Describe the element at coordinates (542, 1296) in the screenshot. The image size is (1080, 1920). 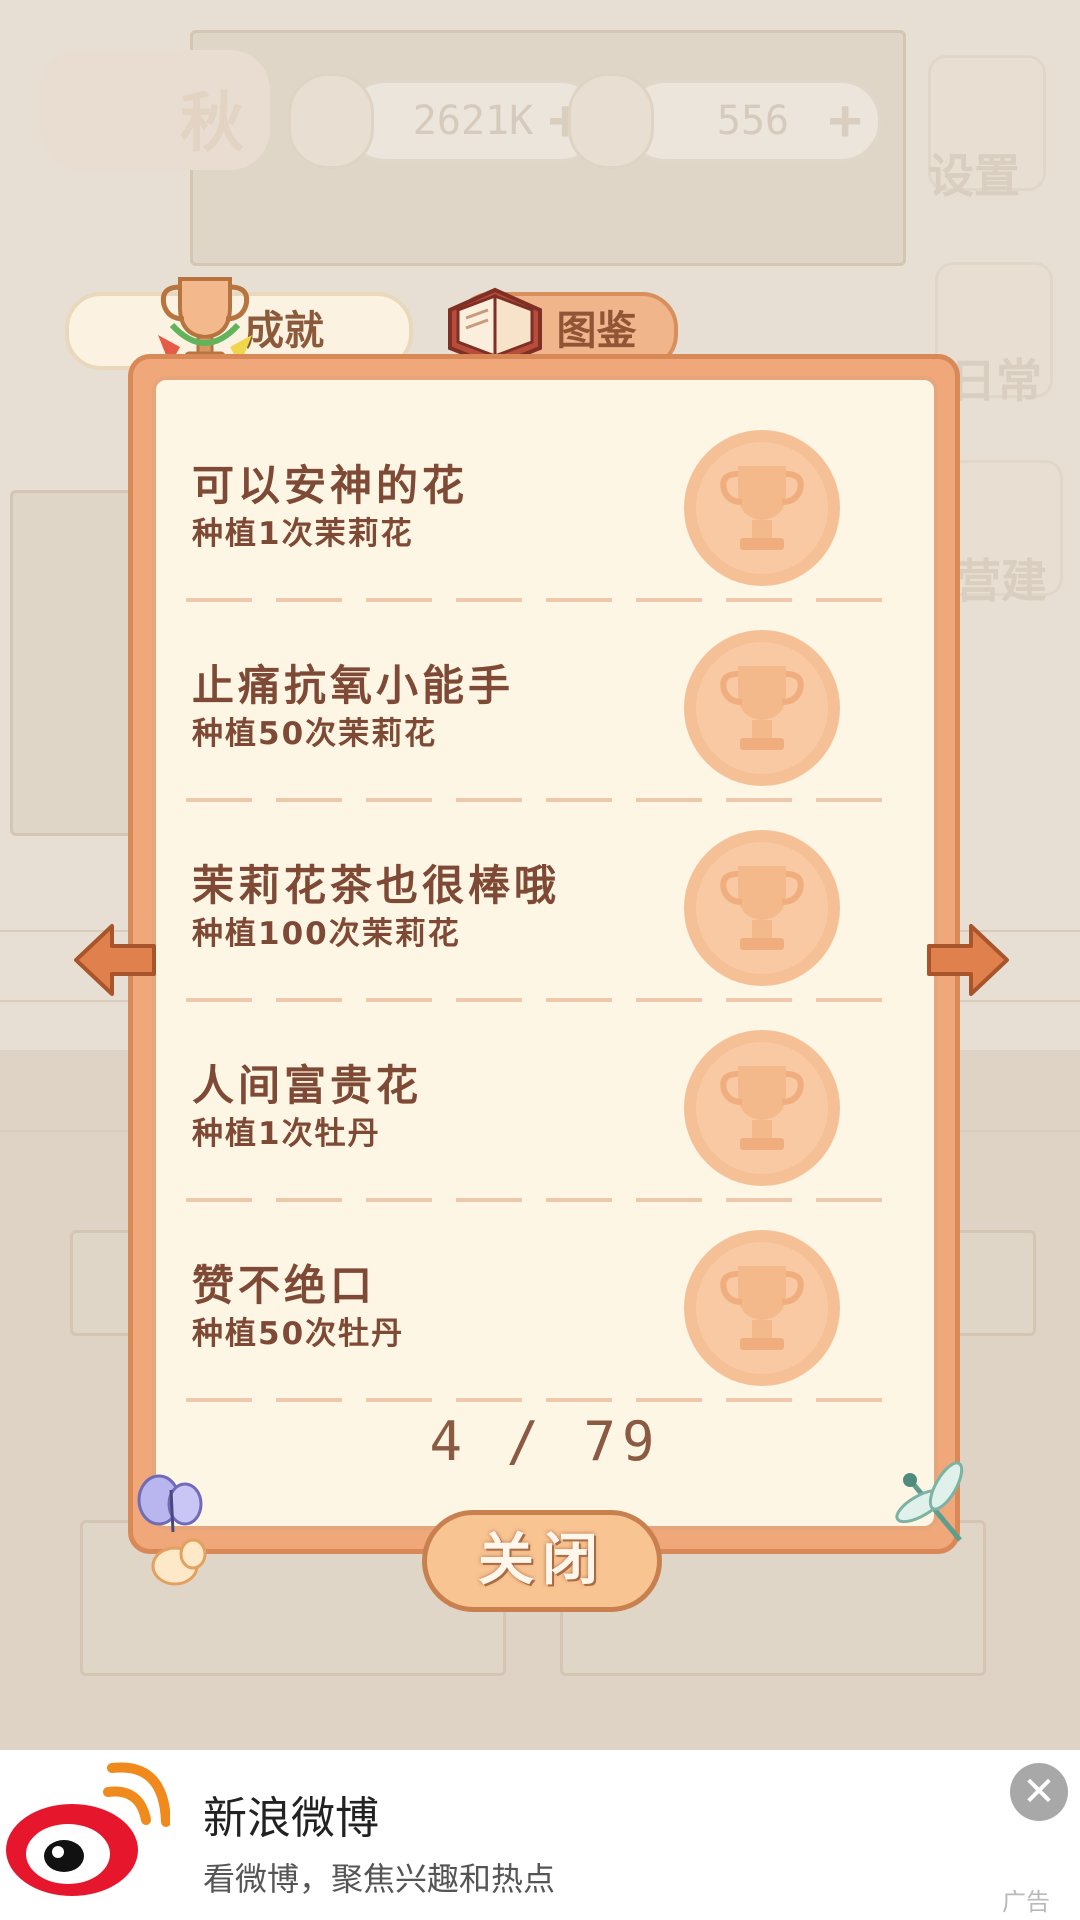
I see `achievement-row: 赞不绝口 种植50次牡丹` at that location.